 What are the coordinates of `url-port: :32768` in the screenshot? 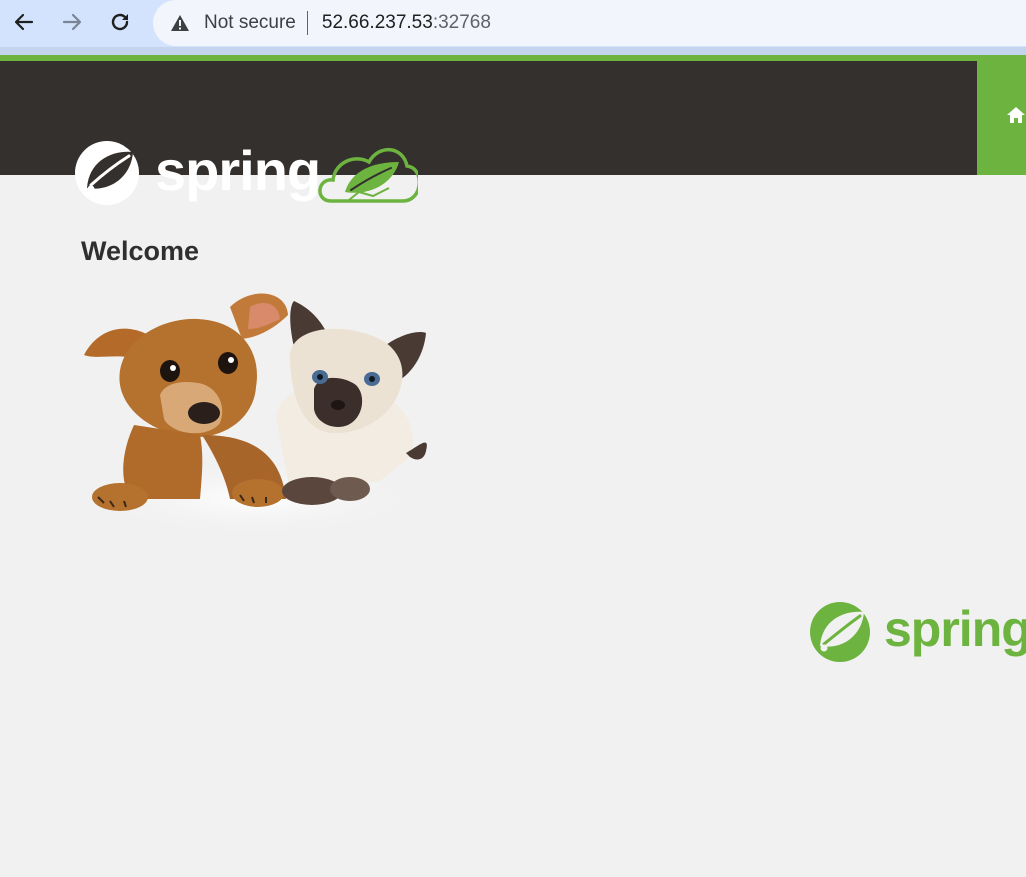 It's located at (461, 22).